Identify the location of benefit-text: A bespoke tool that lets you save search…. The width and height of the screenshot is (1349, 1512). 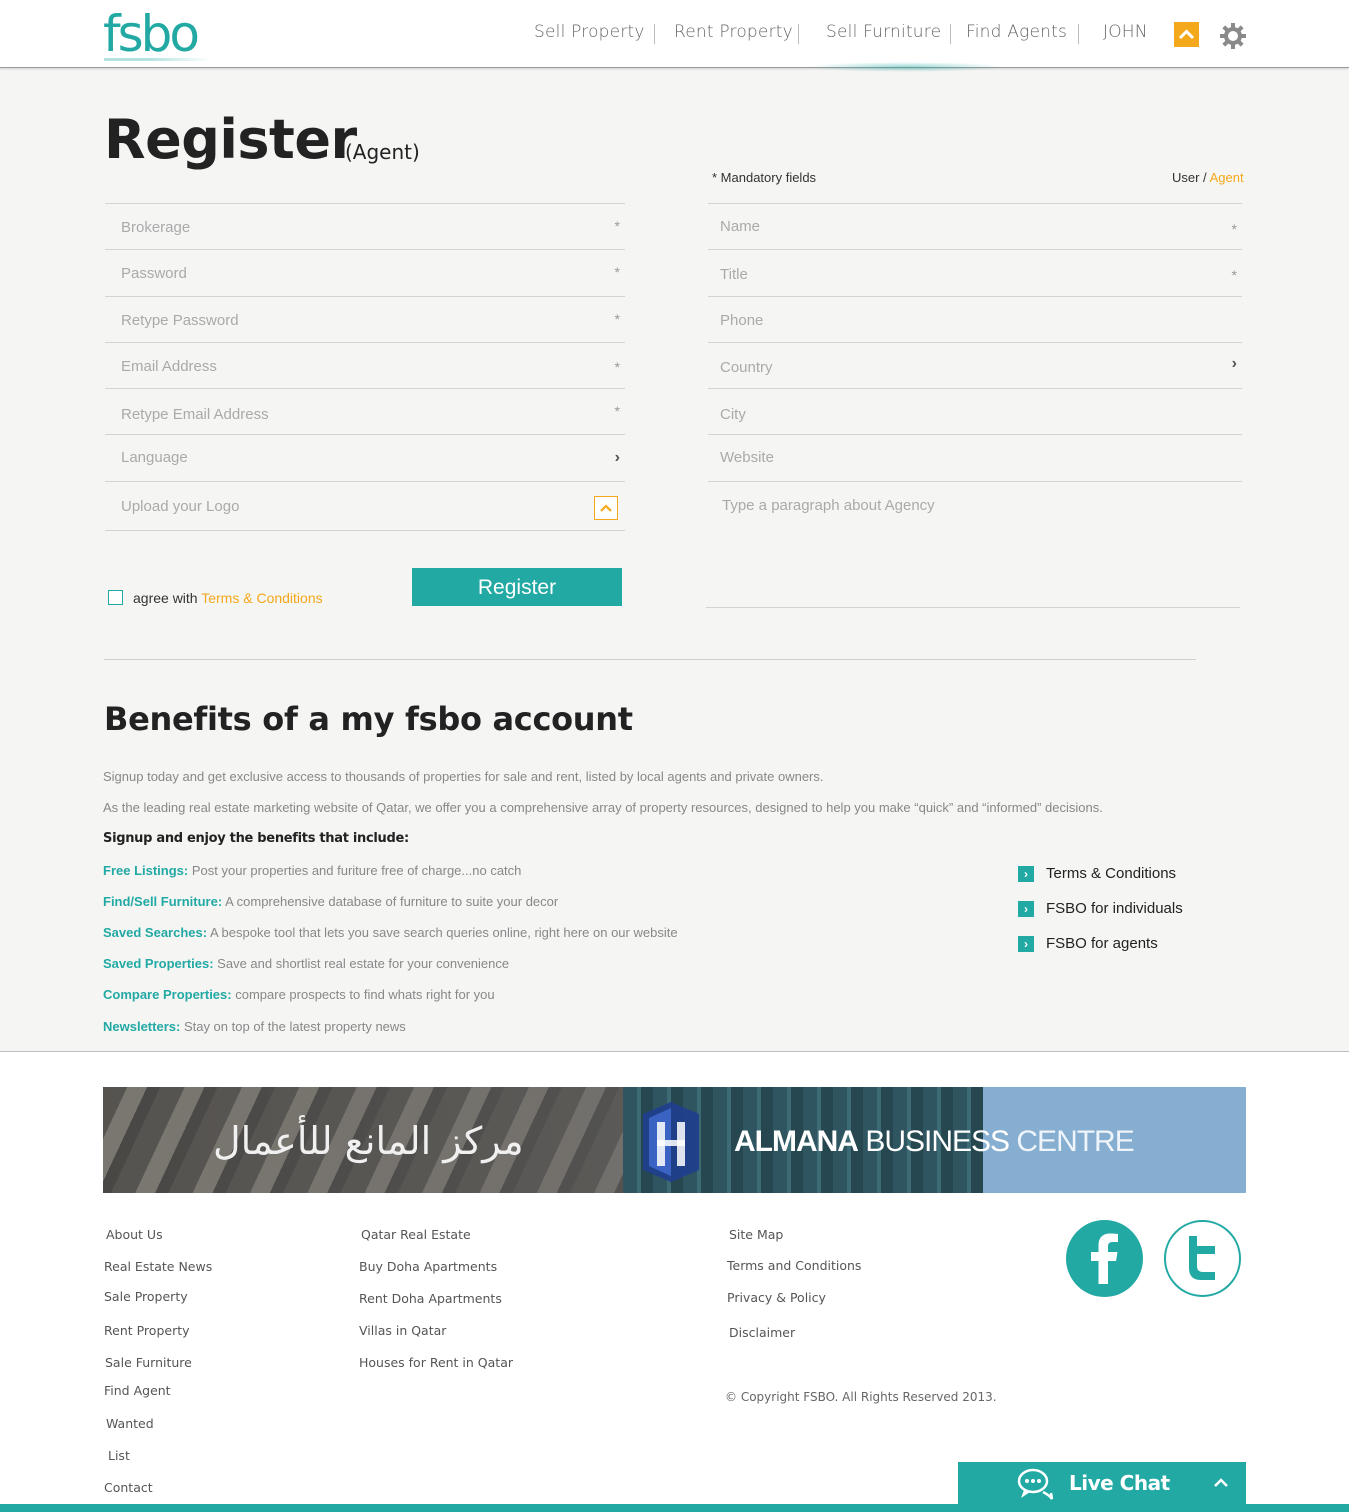
(443, 932).